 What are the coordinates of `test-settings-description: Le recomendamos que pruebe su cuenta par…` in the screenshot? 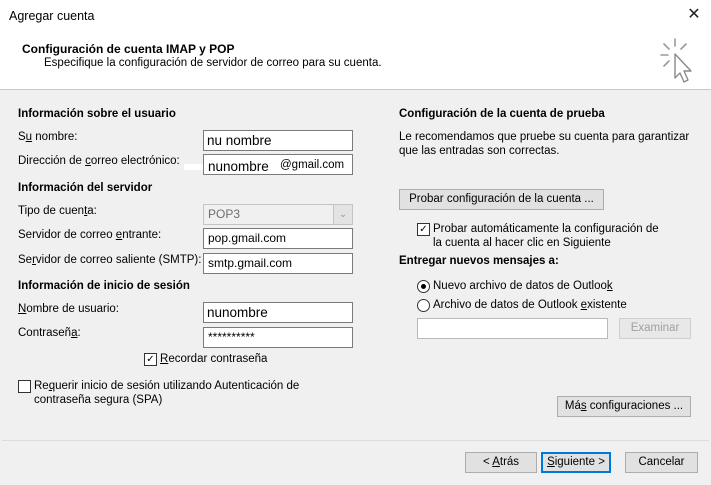 It's located at (544, 144).